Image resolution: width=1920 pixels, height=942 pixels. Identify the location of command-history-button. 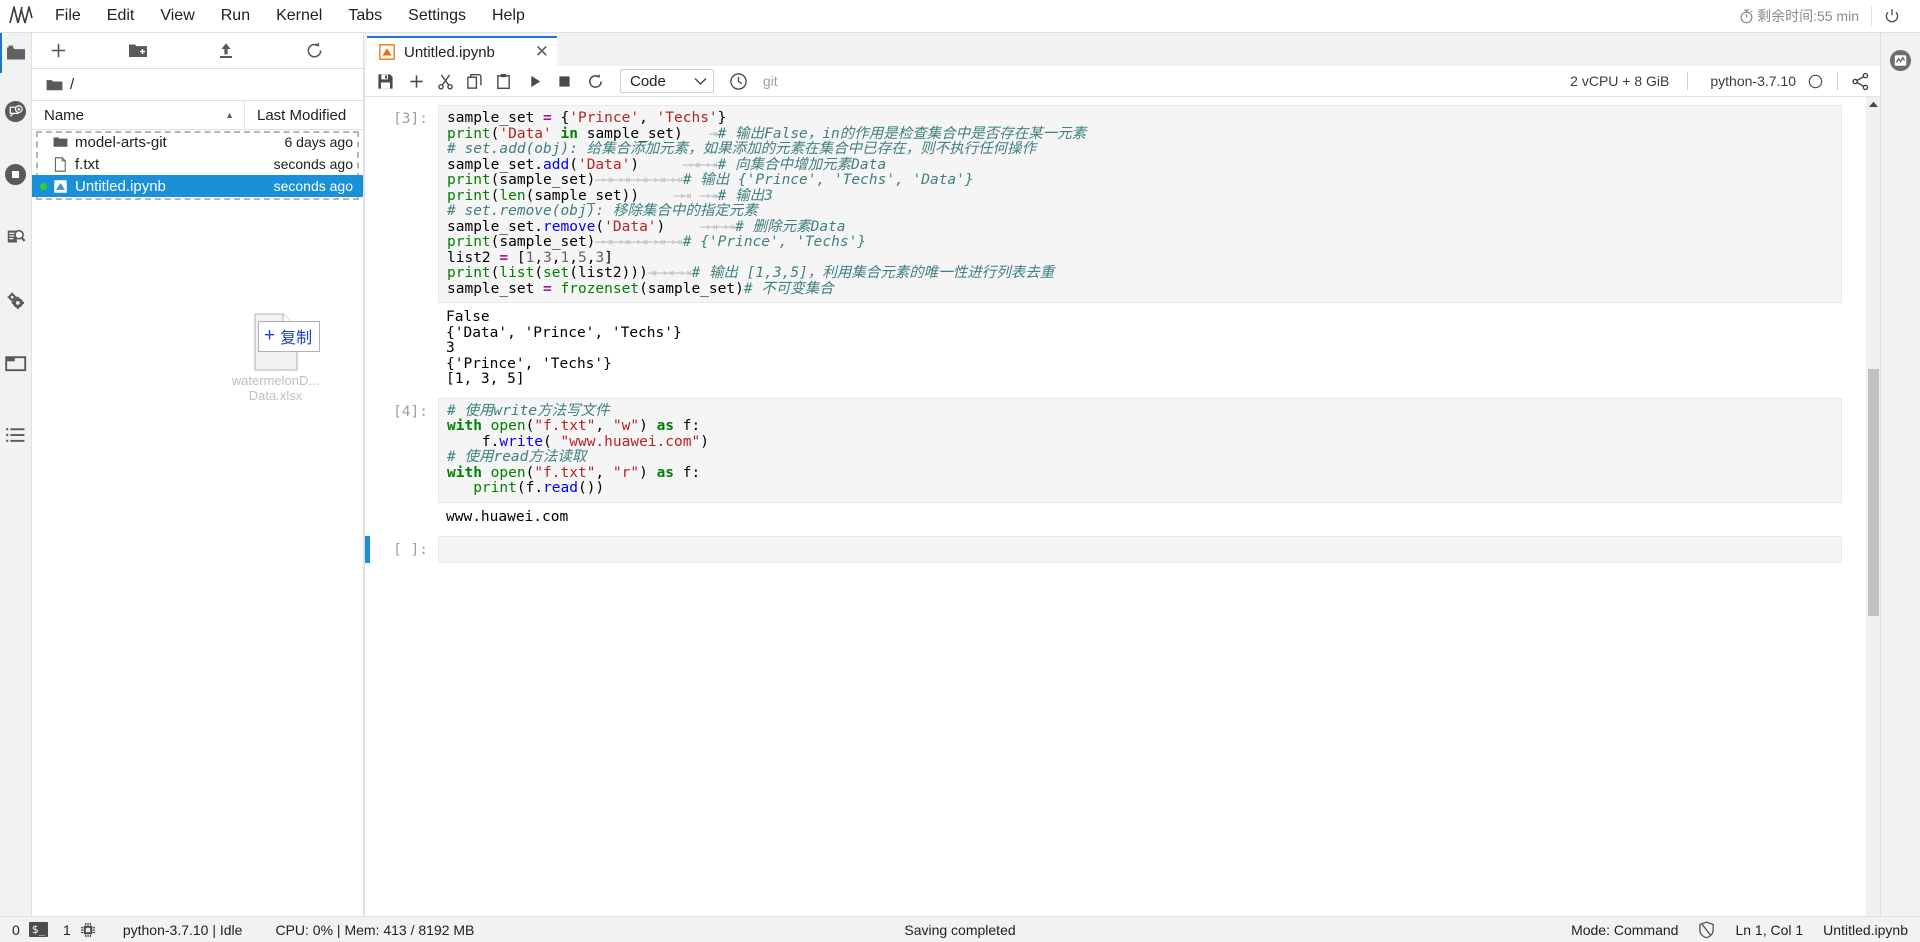
(738, 81).